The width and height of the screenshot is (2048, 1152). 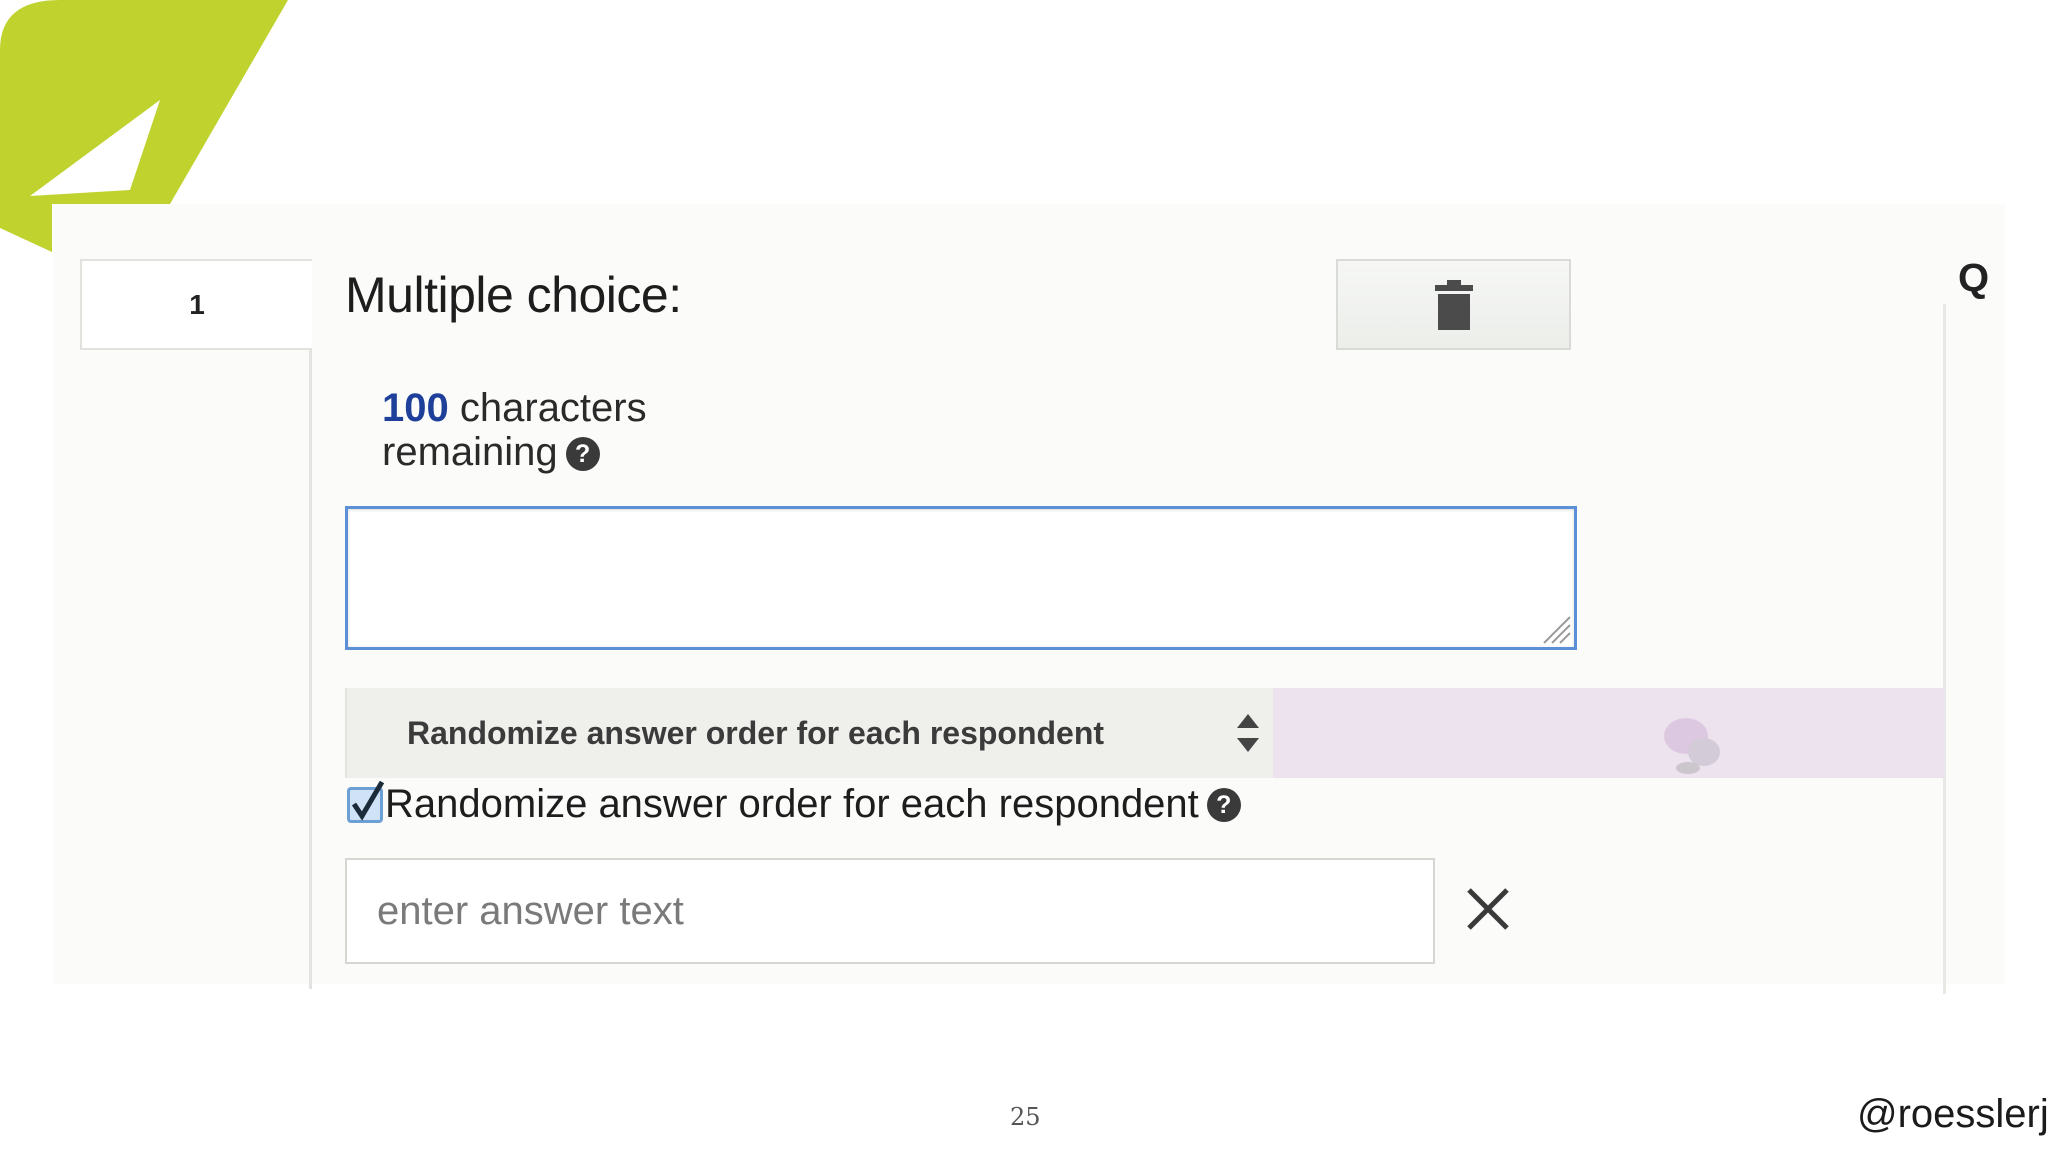 What do you see at coordinates (1555, 628) in the screenshot?
I see `resize-handle-icon` at bounding box center [1555, 628].